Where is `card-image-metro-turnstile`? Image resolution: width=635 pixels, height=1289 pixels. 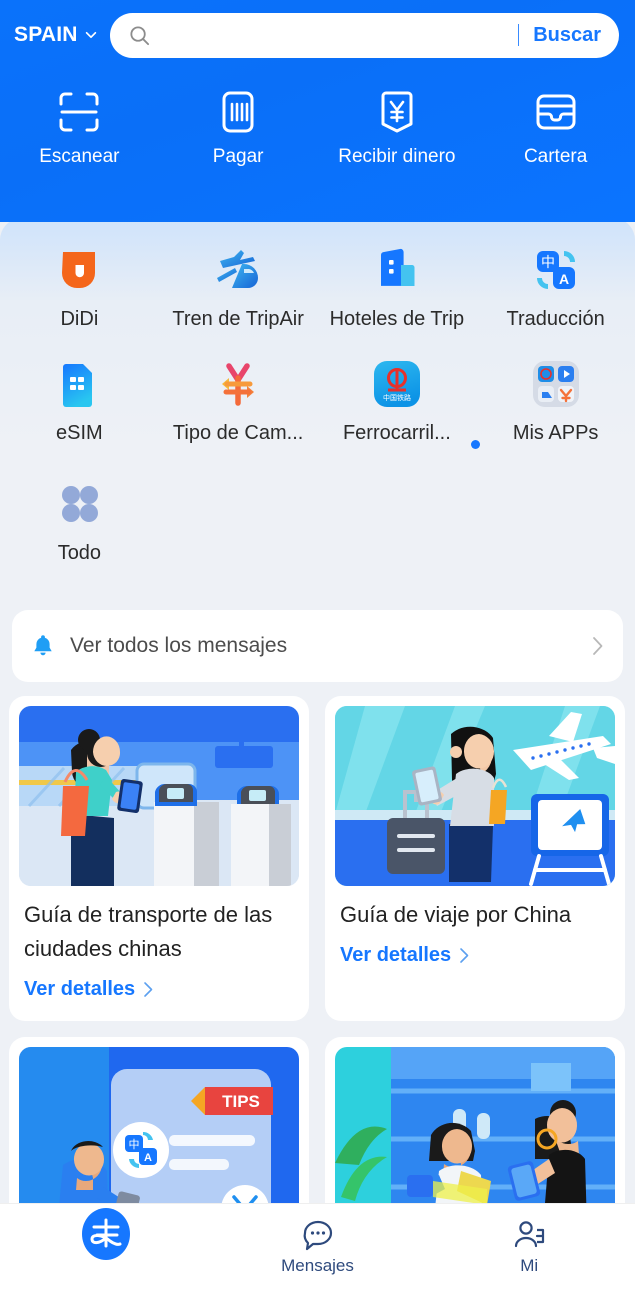 card-image-metro-turnstile is located at coordinates (159, 796).